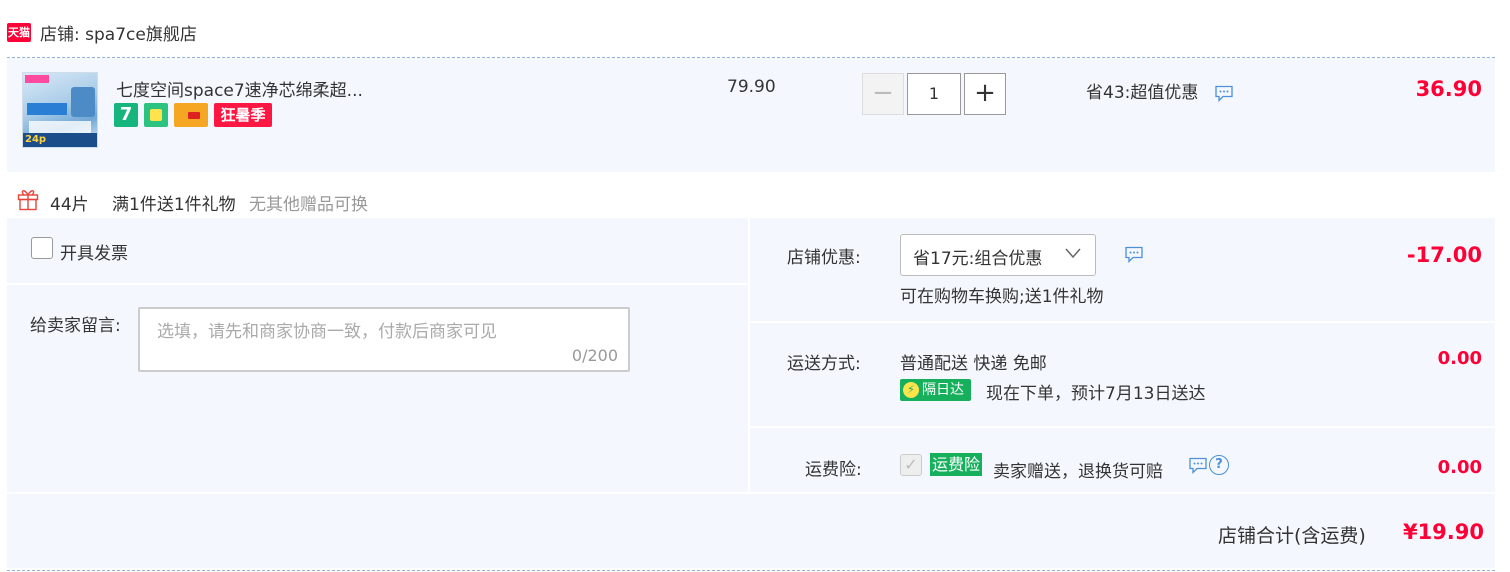 The height and width of the screenshot is (572, 1510). Describe the element at coordinates (1078, 472) in the screenshot. I see `insurance-text: 卖家赠送，退换货可赔` at that location.